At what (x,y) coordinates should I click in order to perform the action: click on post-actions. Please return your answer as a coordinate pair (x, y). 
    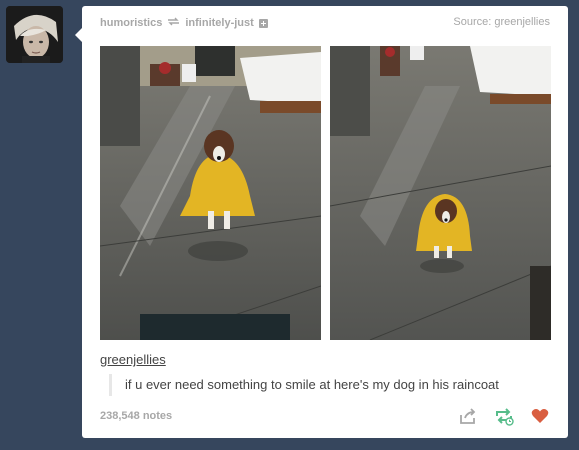
    Looking at the image, I should click on (504, 416).